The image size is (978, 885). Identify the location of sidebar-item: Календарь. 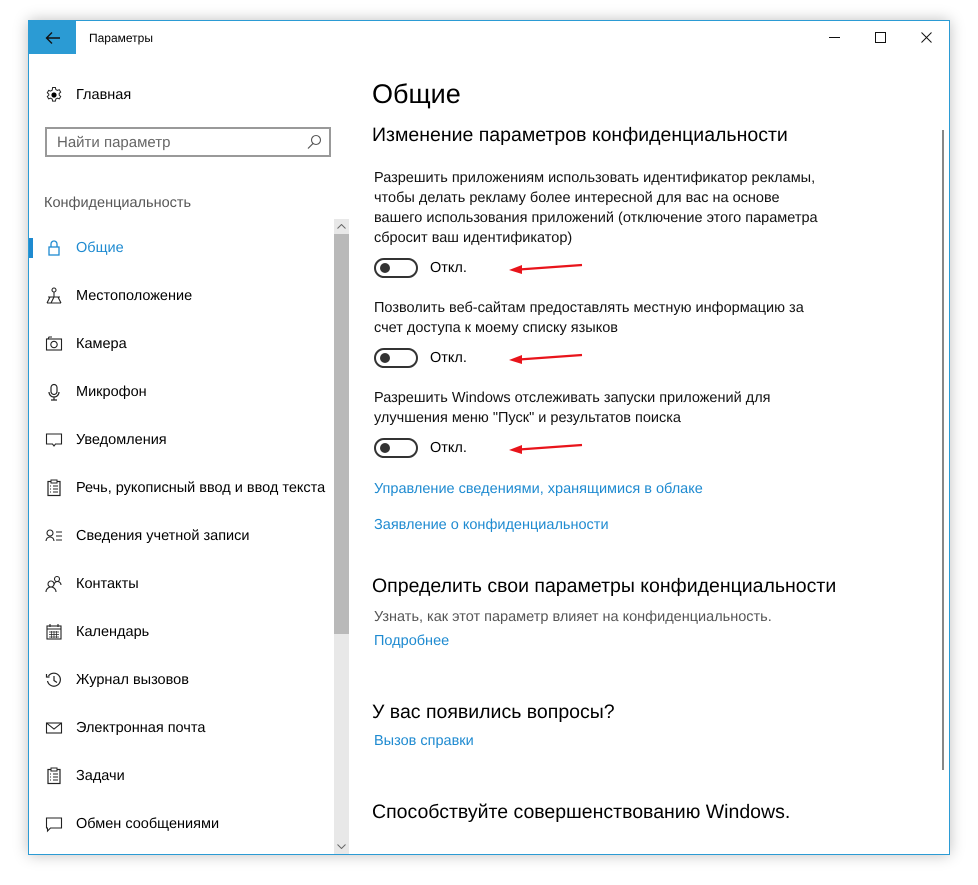
(181, 632).